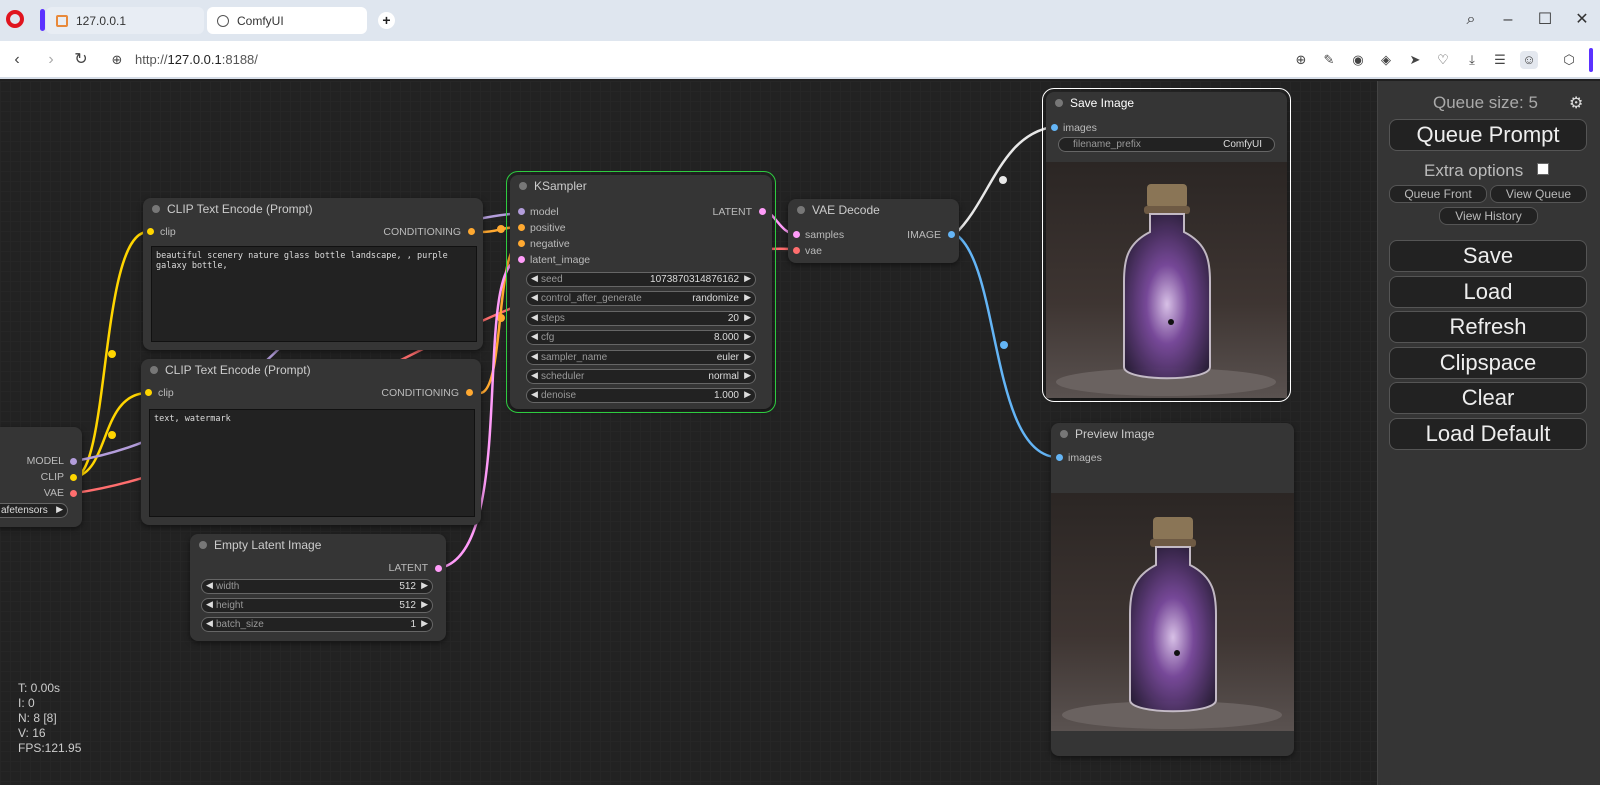 The width and height of the screenshot is (1600, 785). I want to click on shield-icon: ◈, so click(1386, 60).